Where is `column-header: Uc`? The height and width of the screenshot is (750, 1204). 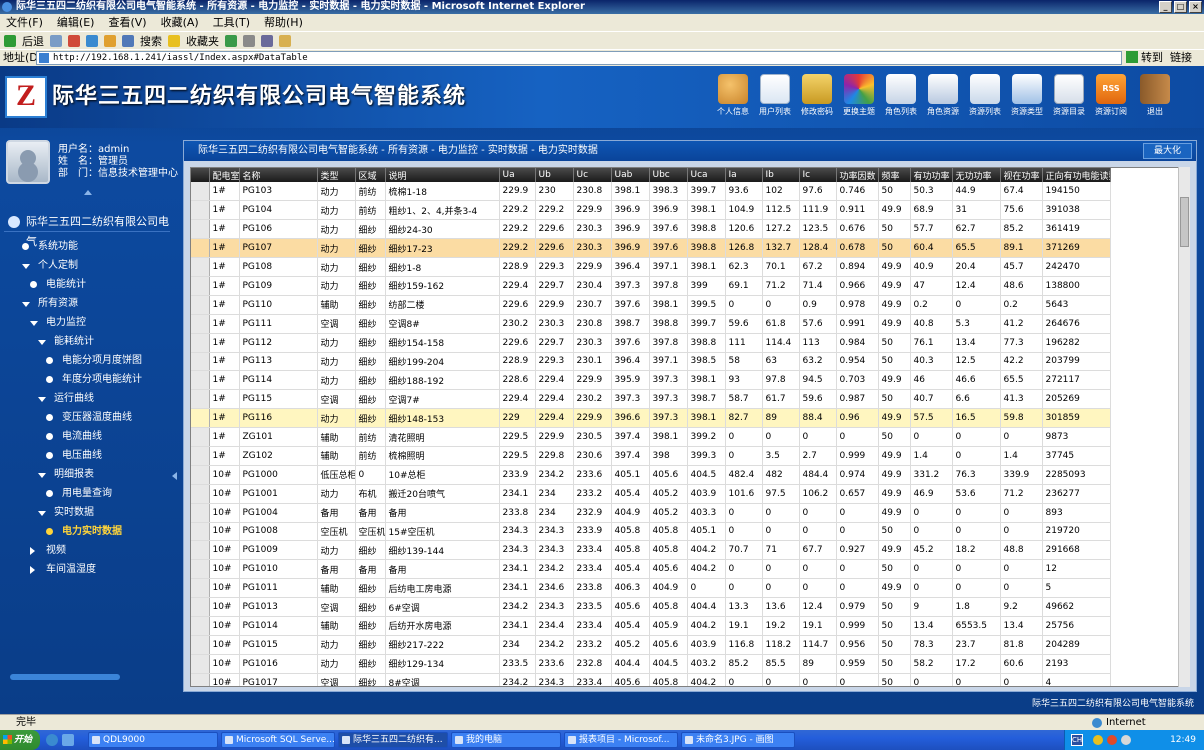 column-header: Uc is located at coordinates (592, 175).